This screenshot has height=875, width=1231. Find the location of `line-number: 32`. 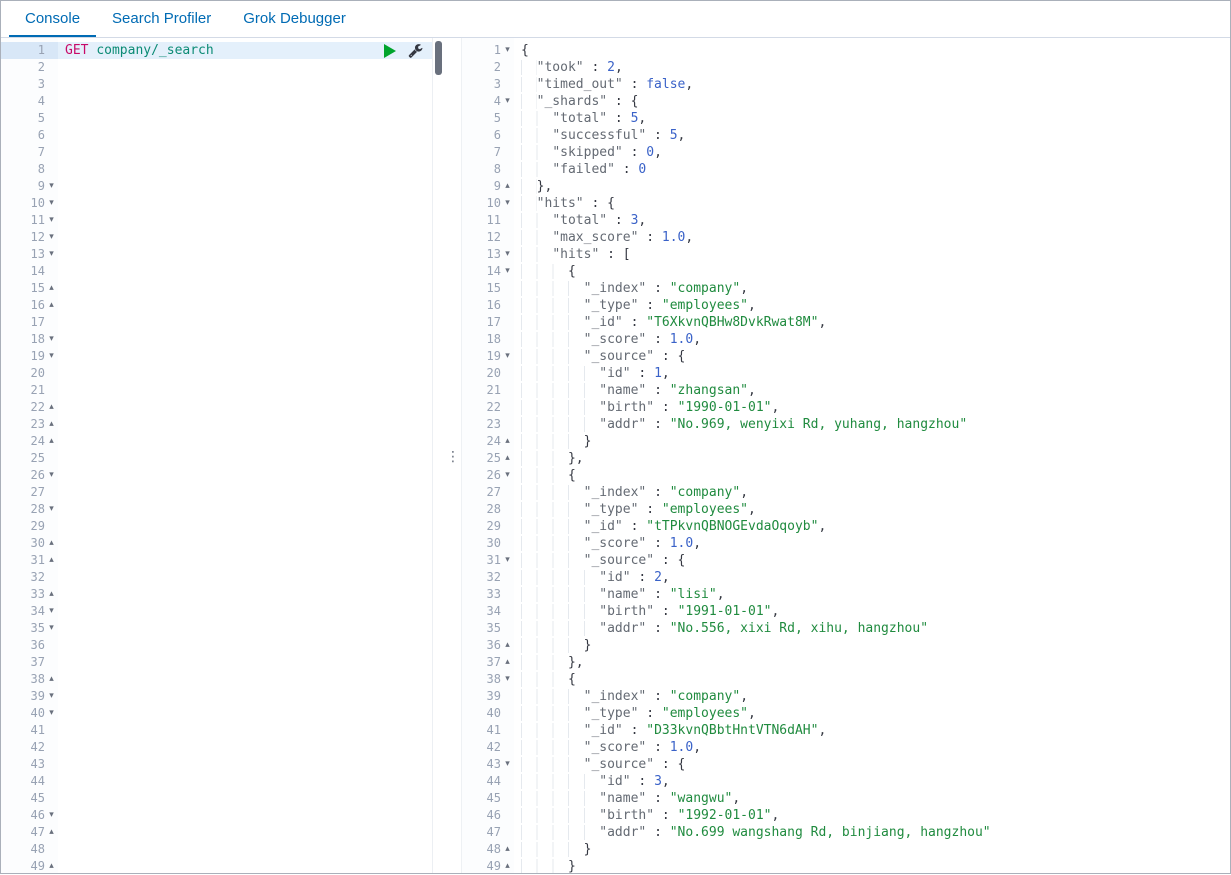

line-number: 32 is located at coordinates (37, 577).